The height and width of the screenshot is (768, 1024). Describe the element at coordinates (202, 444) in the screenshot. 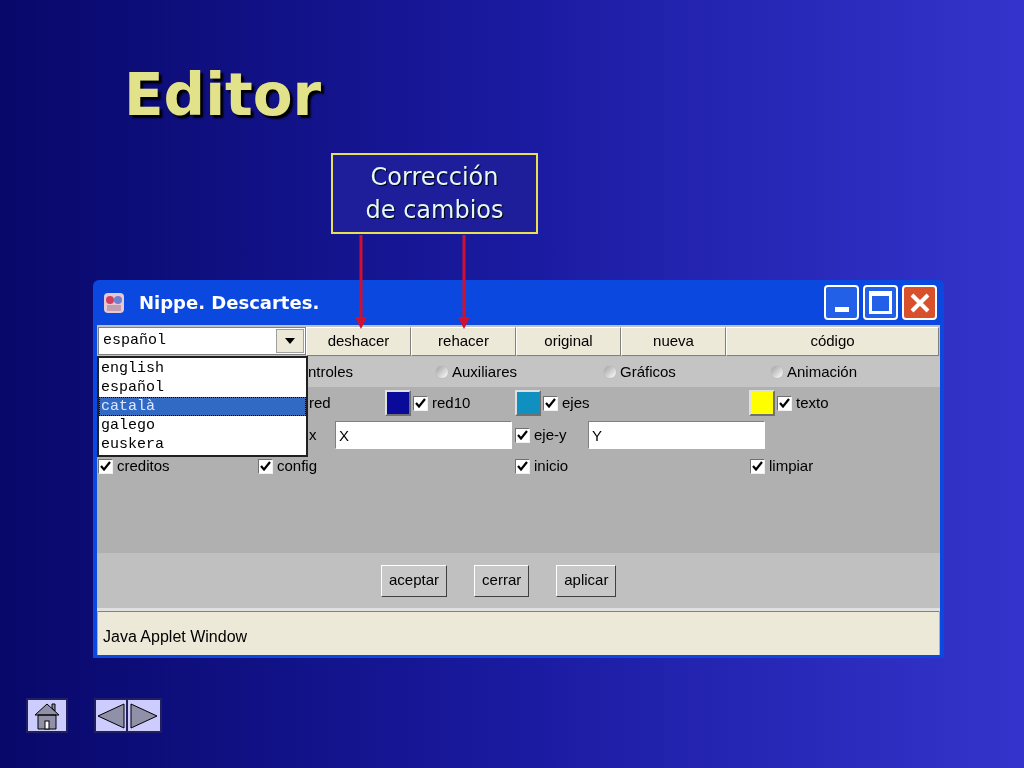

I see `language-option: euskera` at that location.